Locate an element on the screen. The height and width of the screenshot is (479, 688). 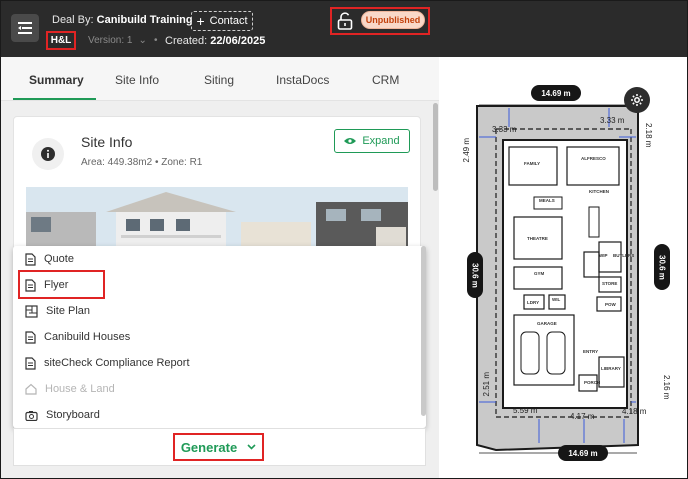
rear-mid: 4.17 m is located at coordinates (582, 416).